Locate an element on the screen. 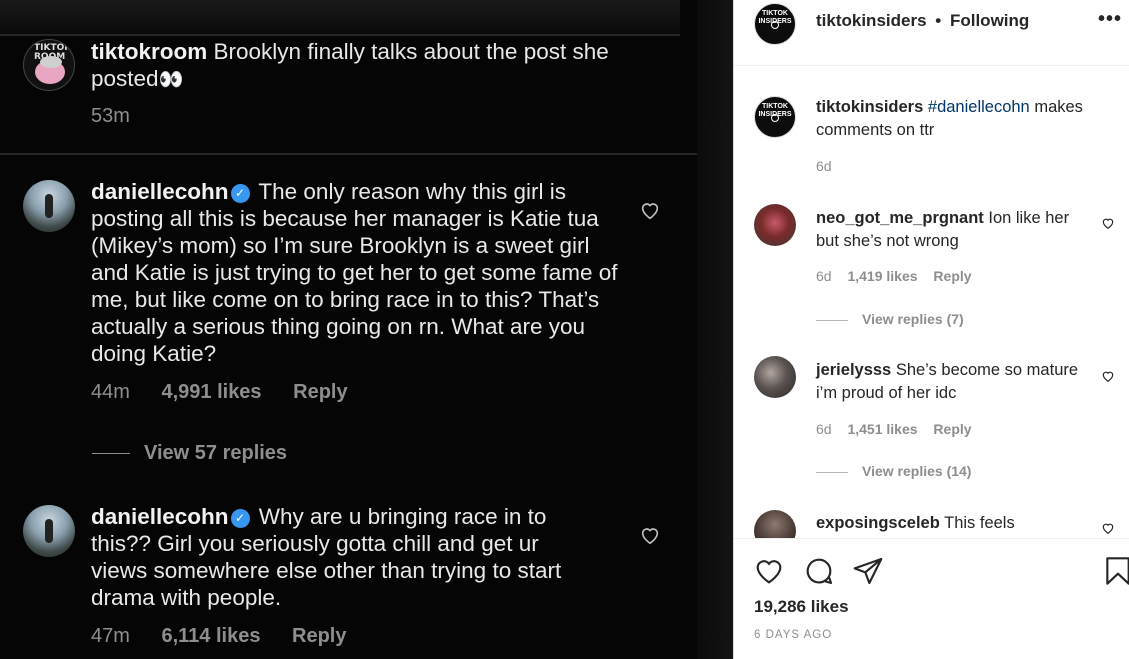  view-replies-label: View replies (14) is located at coordinates (917, 471).